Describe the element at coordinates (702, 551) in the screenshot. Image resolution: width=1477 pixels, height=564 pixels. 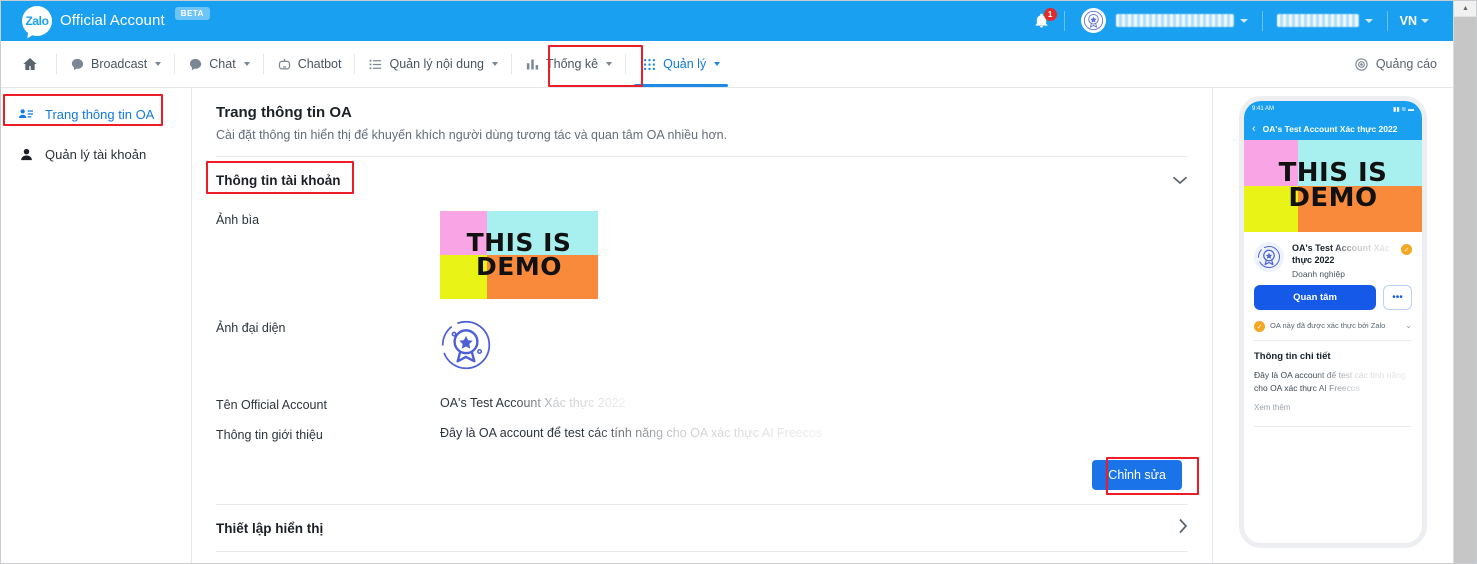
I see `divider-below-display-settings` at that location.